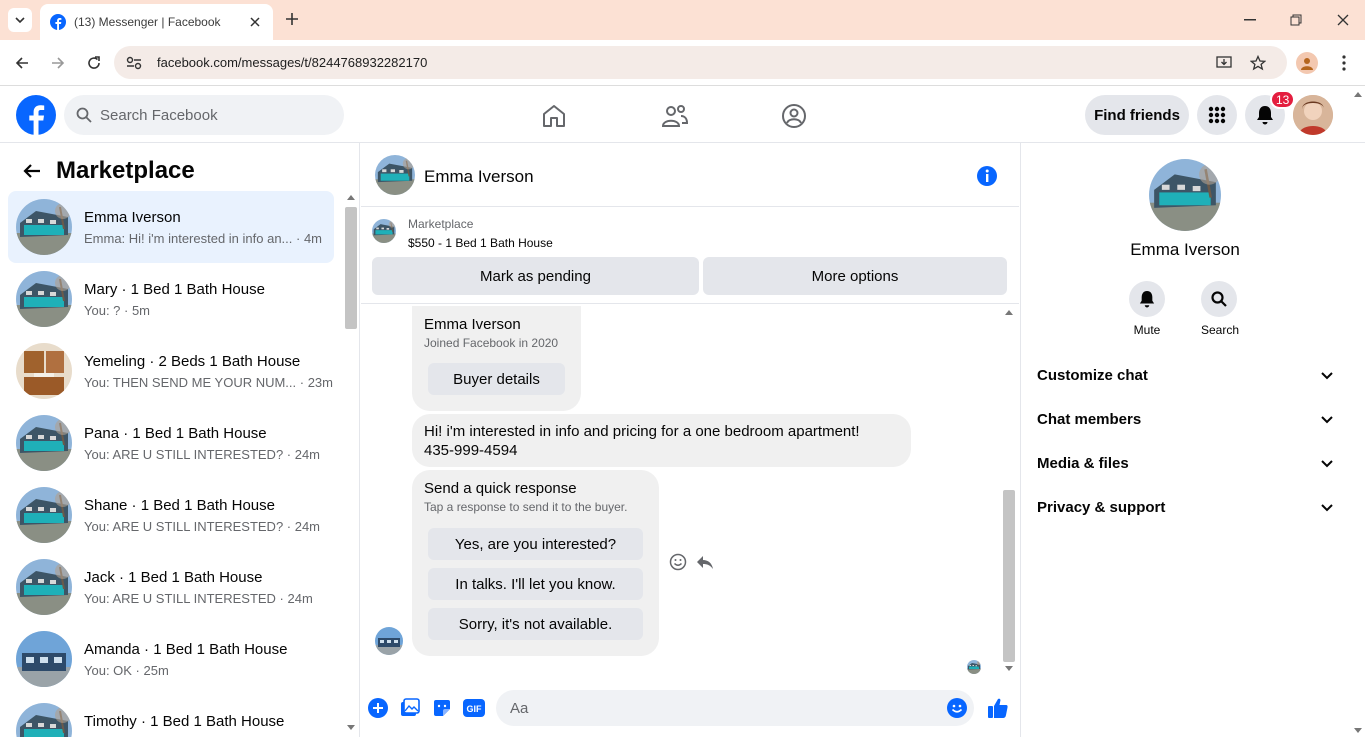  What do you see at coordinates (987, 176) in the screenshot?
I see `info-icon` at bounding box center [987, 176].